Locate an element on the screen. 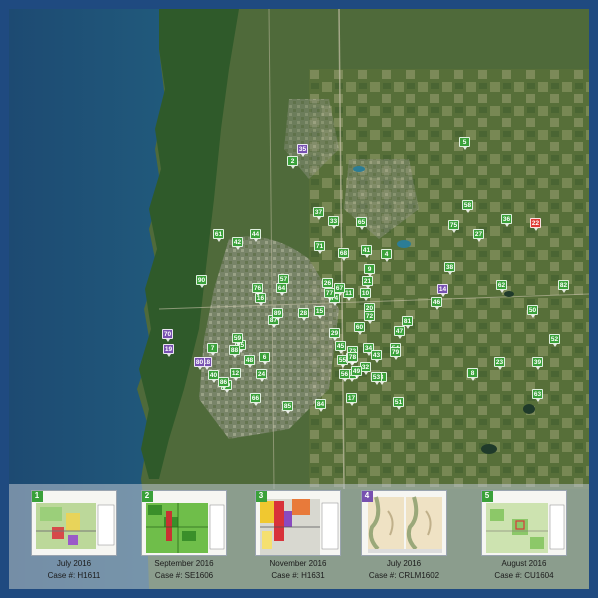 Image resolution: width=598 pixels, height=598 pixels. map-marker-85: 85 is located at coordinates (287, 407).